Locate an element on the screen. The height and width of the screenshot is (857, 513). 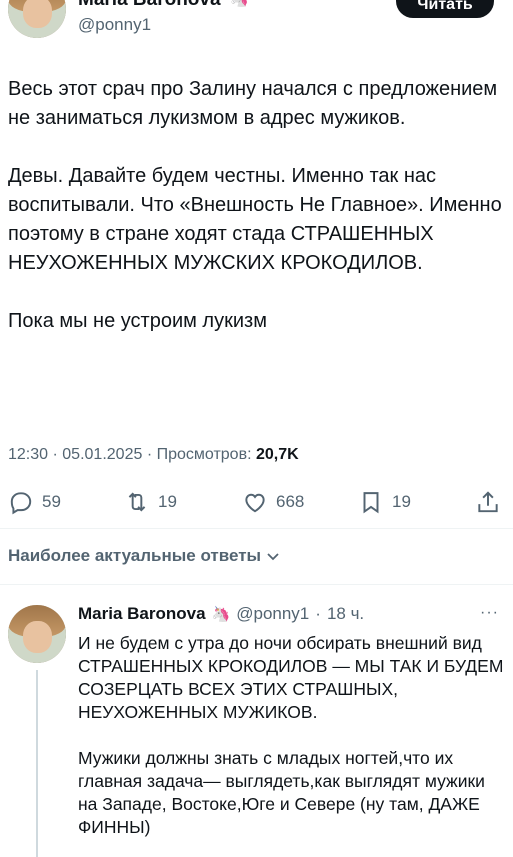
reply-count: 59 is located at coordinates (51, 501).